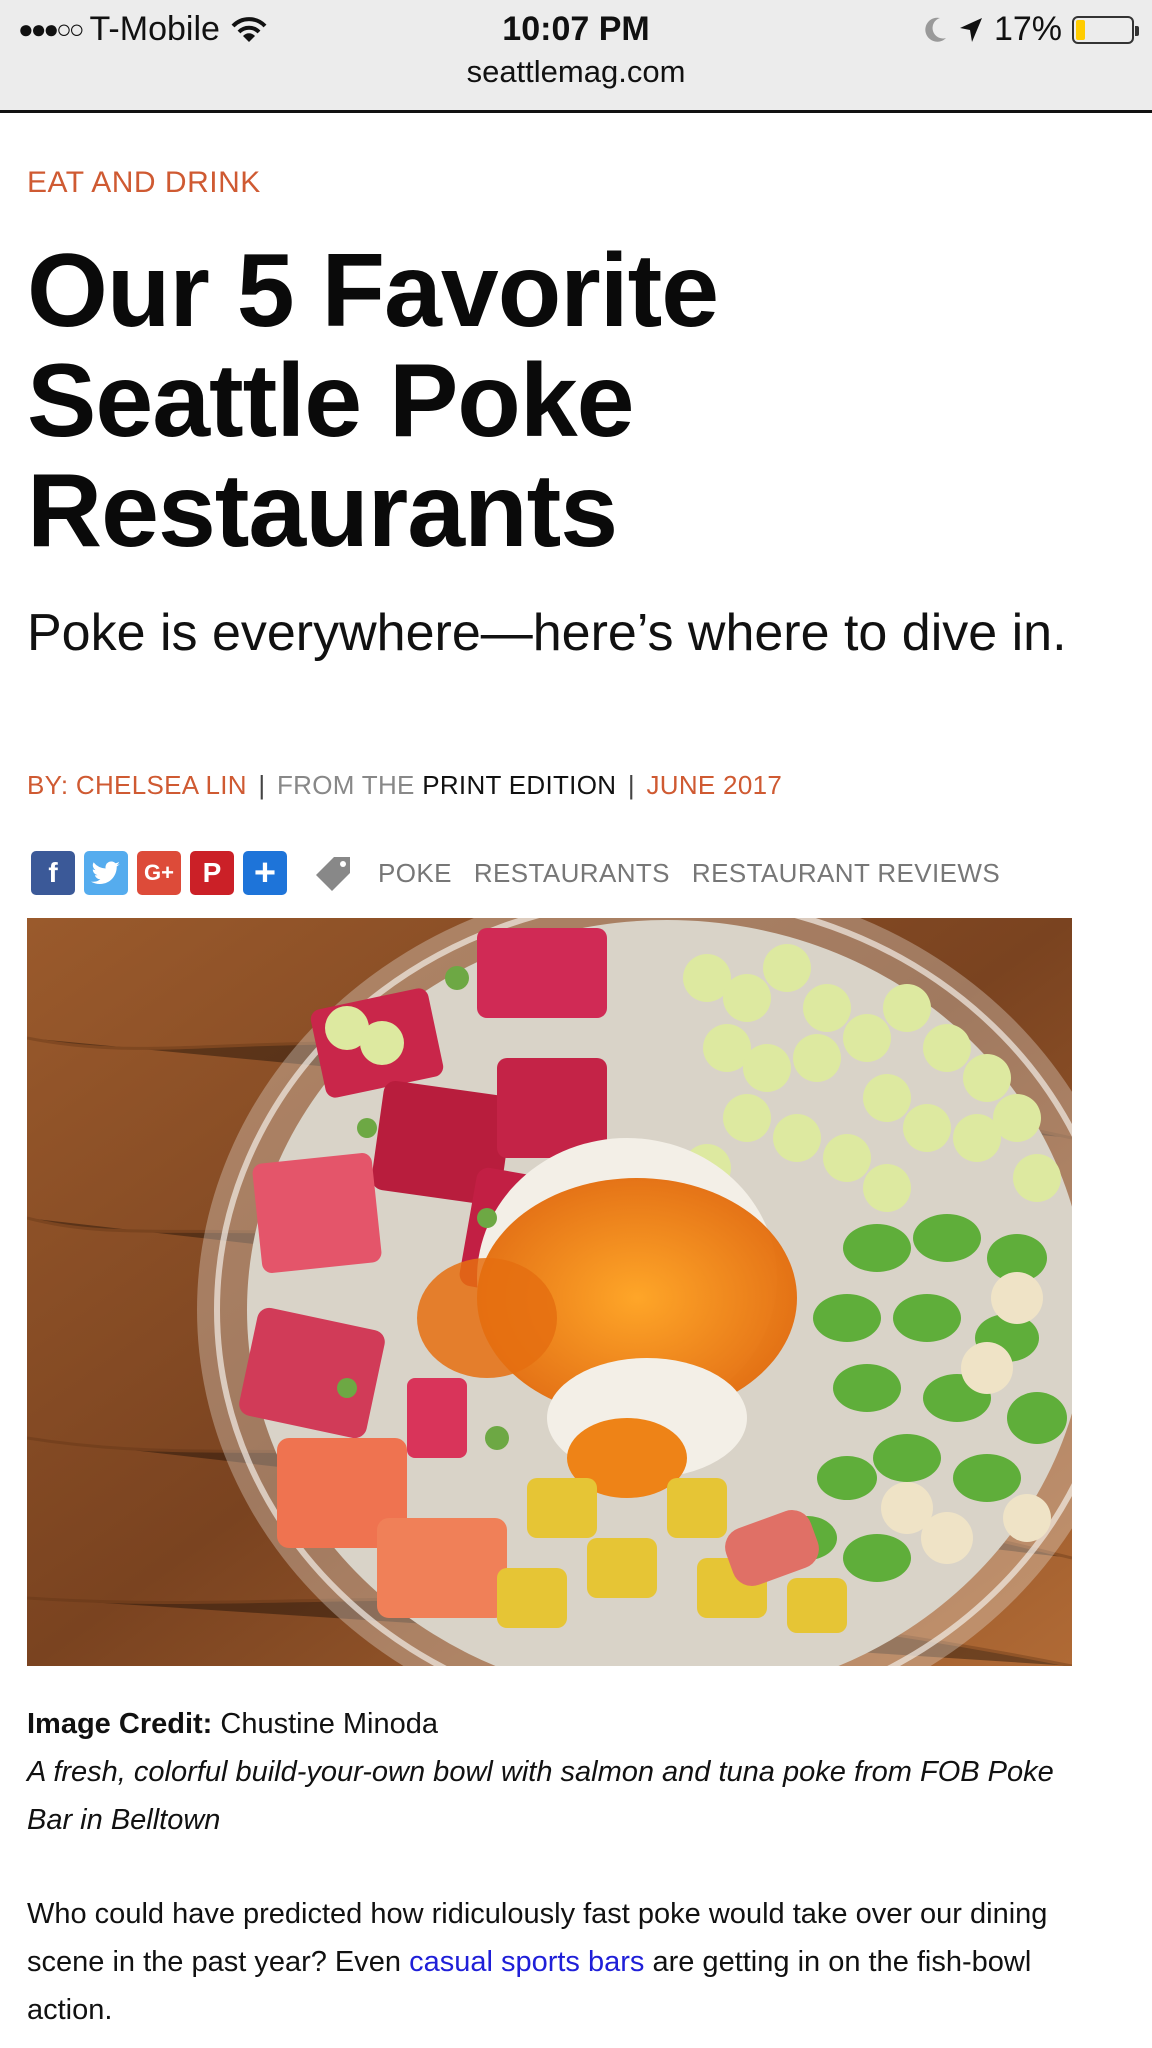 The image size is (1152, 2048). Describe the element at coordinates (1105, 29) in the screenshot. I see `battery-icon` at that location.